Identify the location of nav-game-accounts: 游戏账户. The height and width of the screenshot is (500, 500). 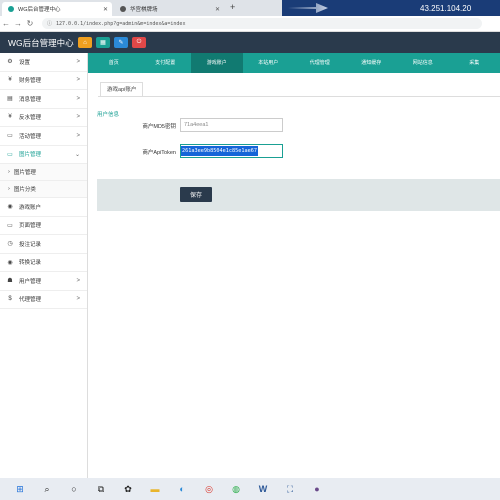
(217, 63).